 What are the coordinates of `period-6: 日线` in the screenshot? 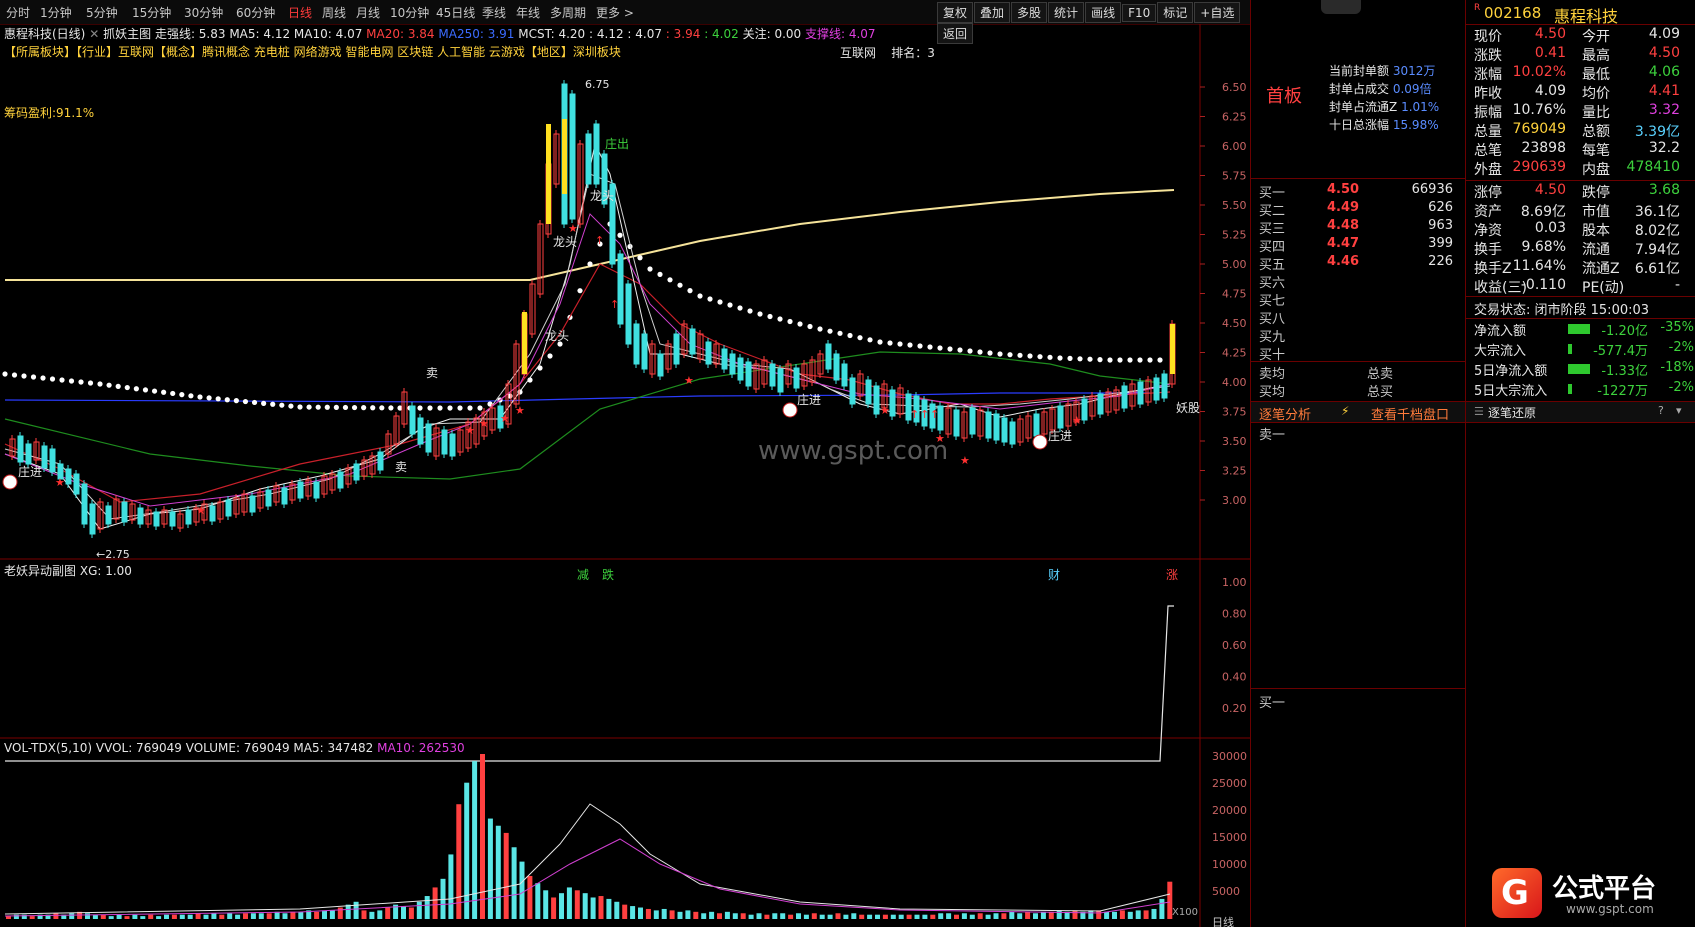 It's located at (300, 12).